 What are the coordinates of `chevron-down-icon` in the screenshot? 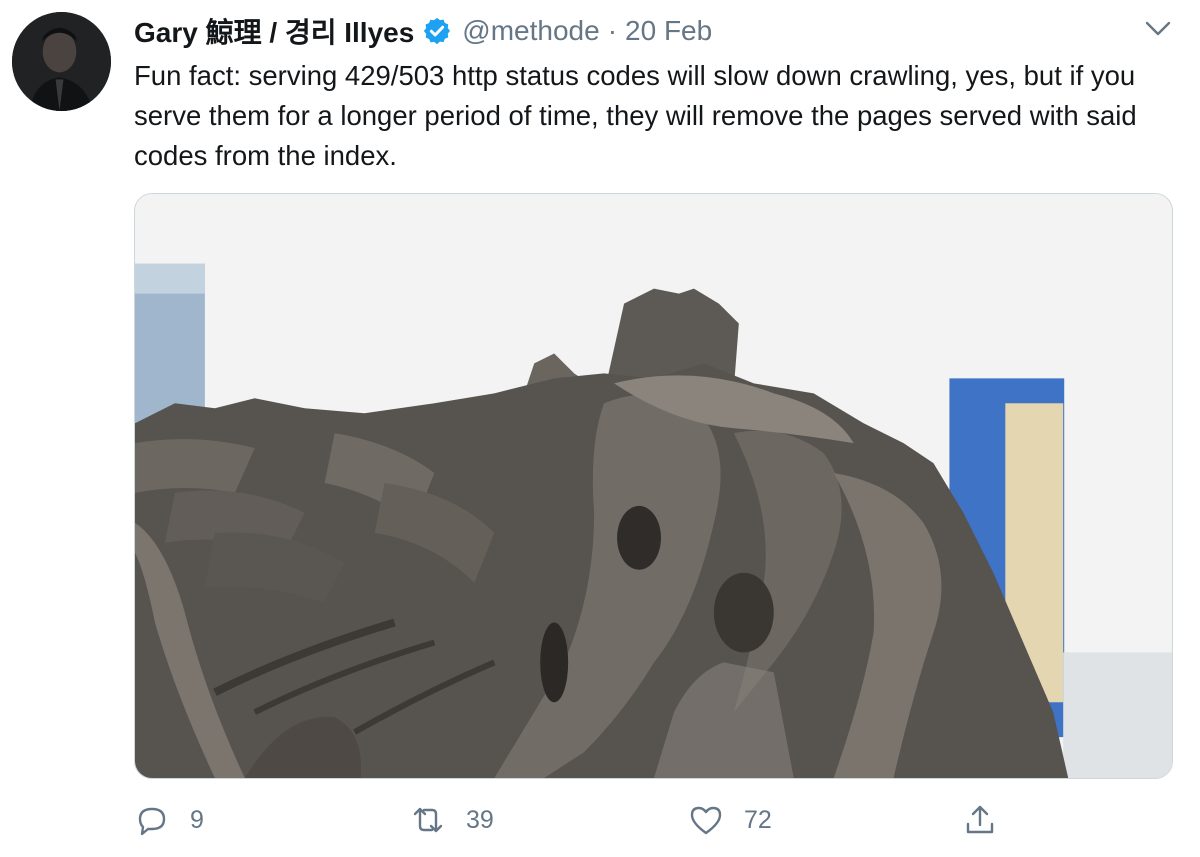 It's located at (1158, 29).